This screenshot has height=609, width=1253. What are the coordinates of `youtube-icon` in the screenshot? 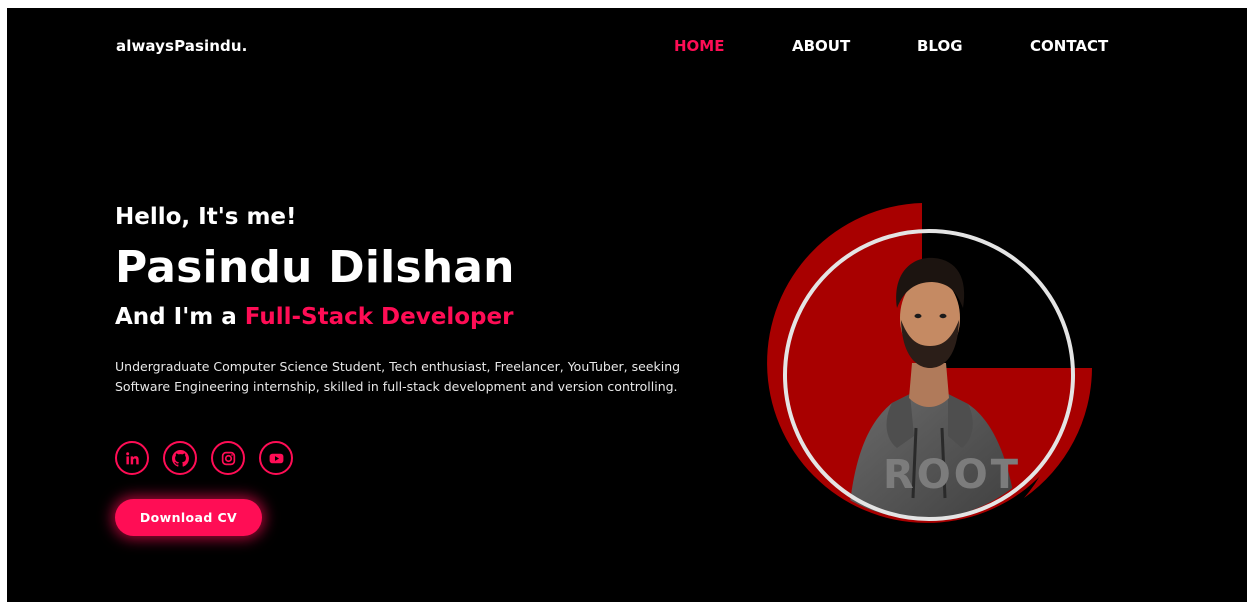 It's located at (276, 458).